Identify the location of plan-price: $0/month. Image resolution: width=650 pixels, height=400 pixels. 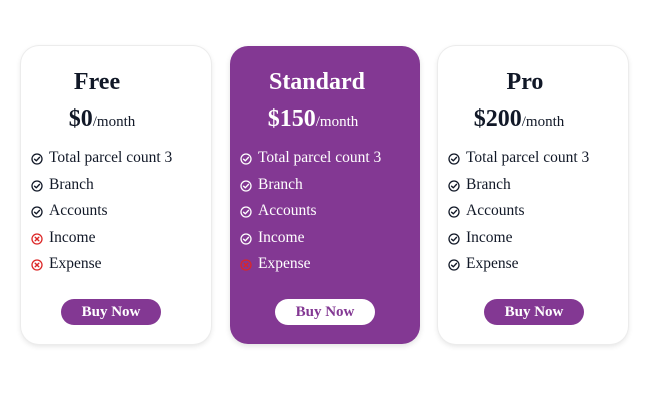
(102, 119).